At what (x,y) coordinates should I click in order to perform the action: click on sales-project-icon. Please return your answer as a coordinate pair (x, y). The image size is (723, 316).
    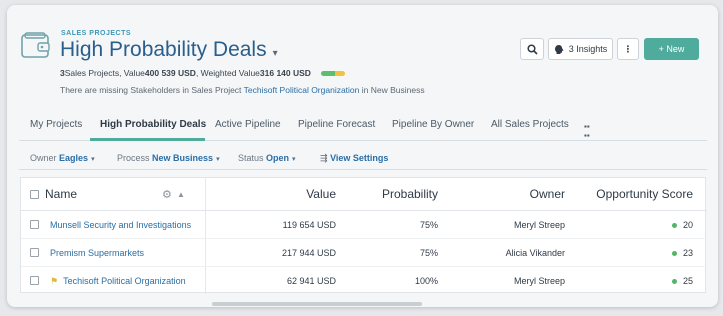
    Looking at the image, I should click on (35, 45).